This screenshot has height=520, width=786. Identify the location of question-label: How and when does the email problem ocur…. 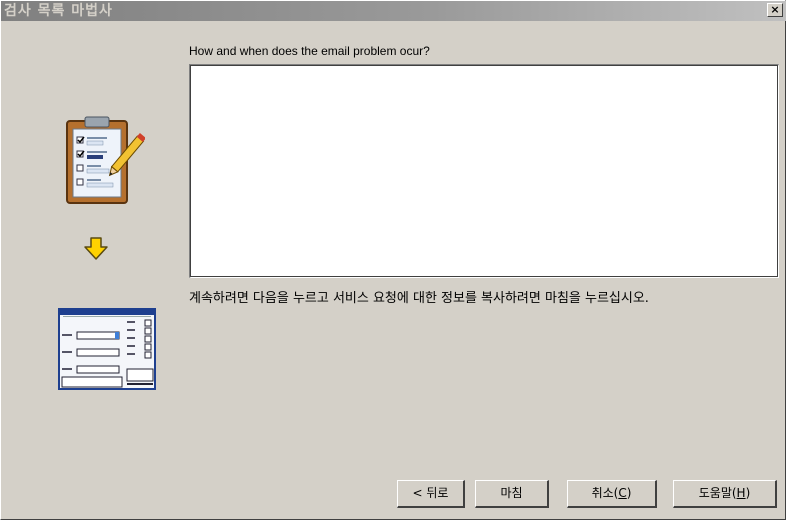
(309, 51).